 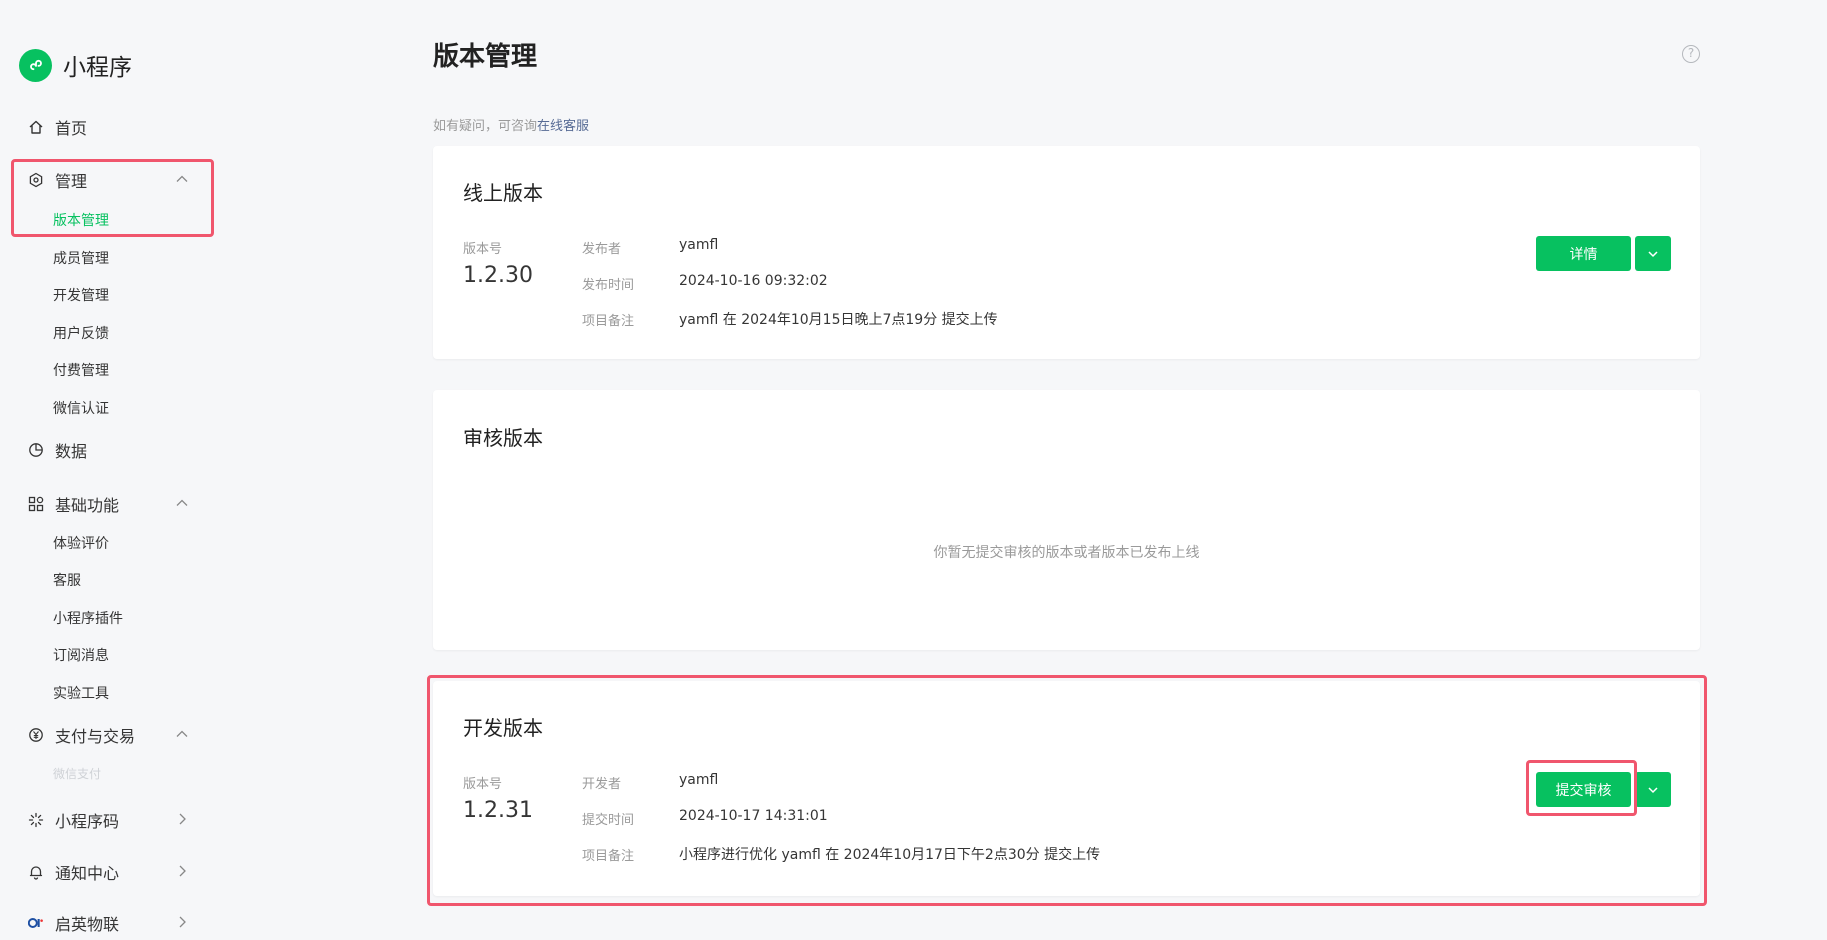 I want to click on dev-version-number: 1.2.31, so click(x=498, y=810).